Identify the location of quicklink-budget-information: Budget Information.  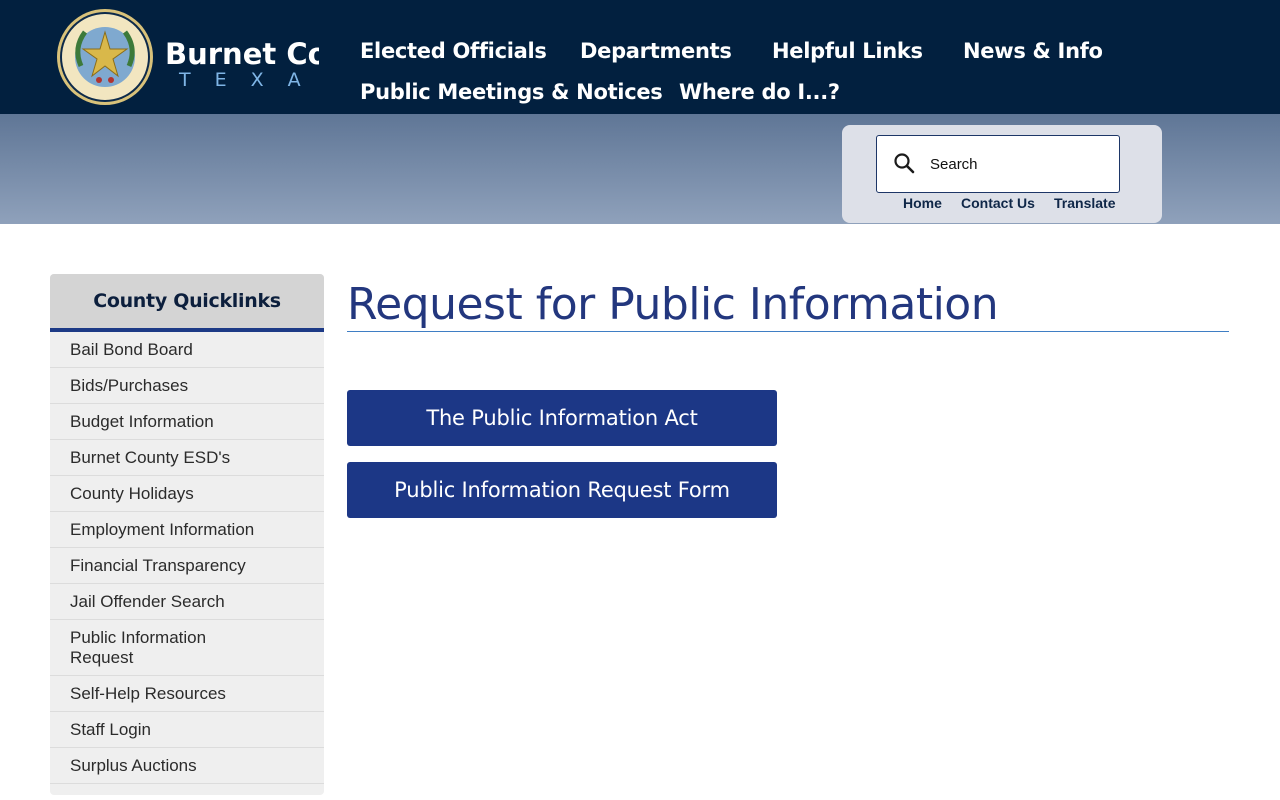
(187, 422).